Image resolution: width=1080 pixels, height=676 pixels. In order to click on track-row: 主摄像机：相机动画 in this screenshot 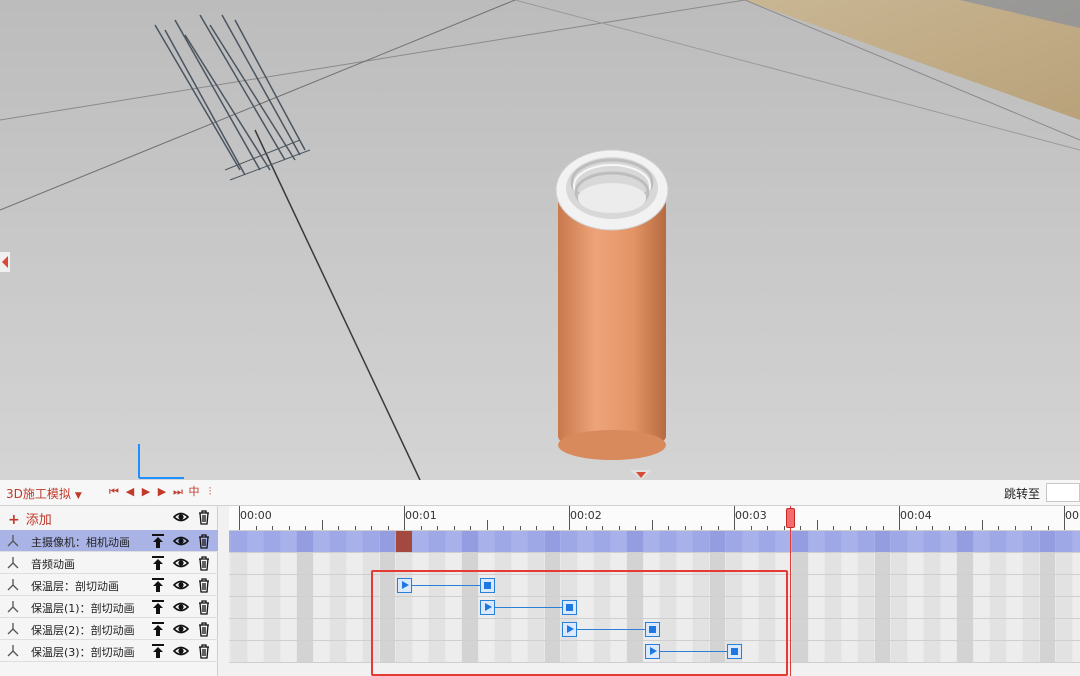, I will do `click(109, 541)`.